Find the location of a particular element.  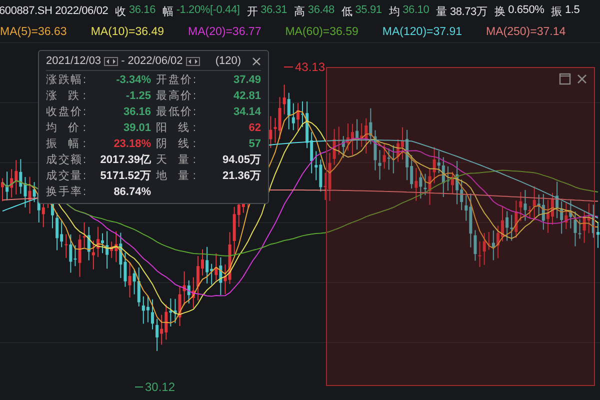

stat-value: -3.34% is located at coordinates (133, 80).